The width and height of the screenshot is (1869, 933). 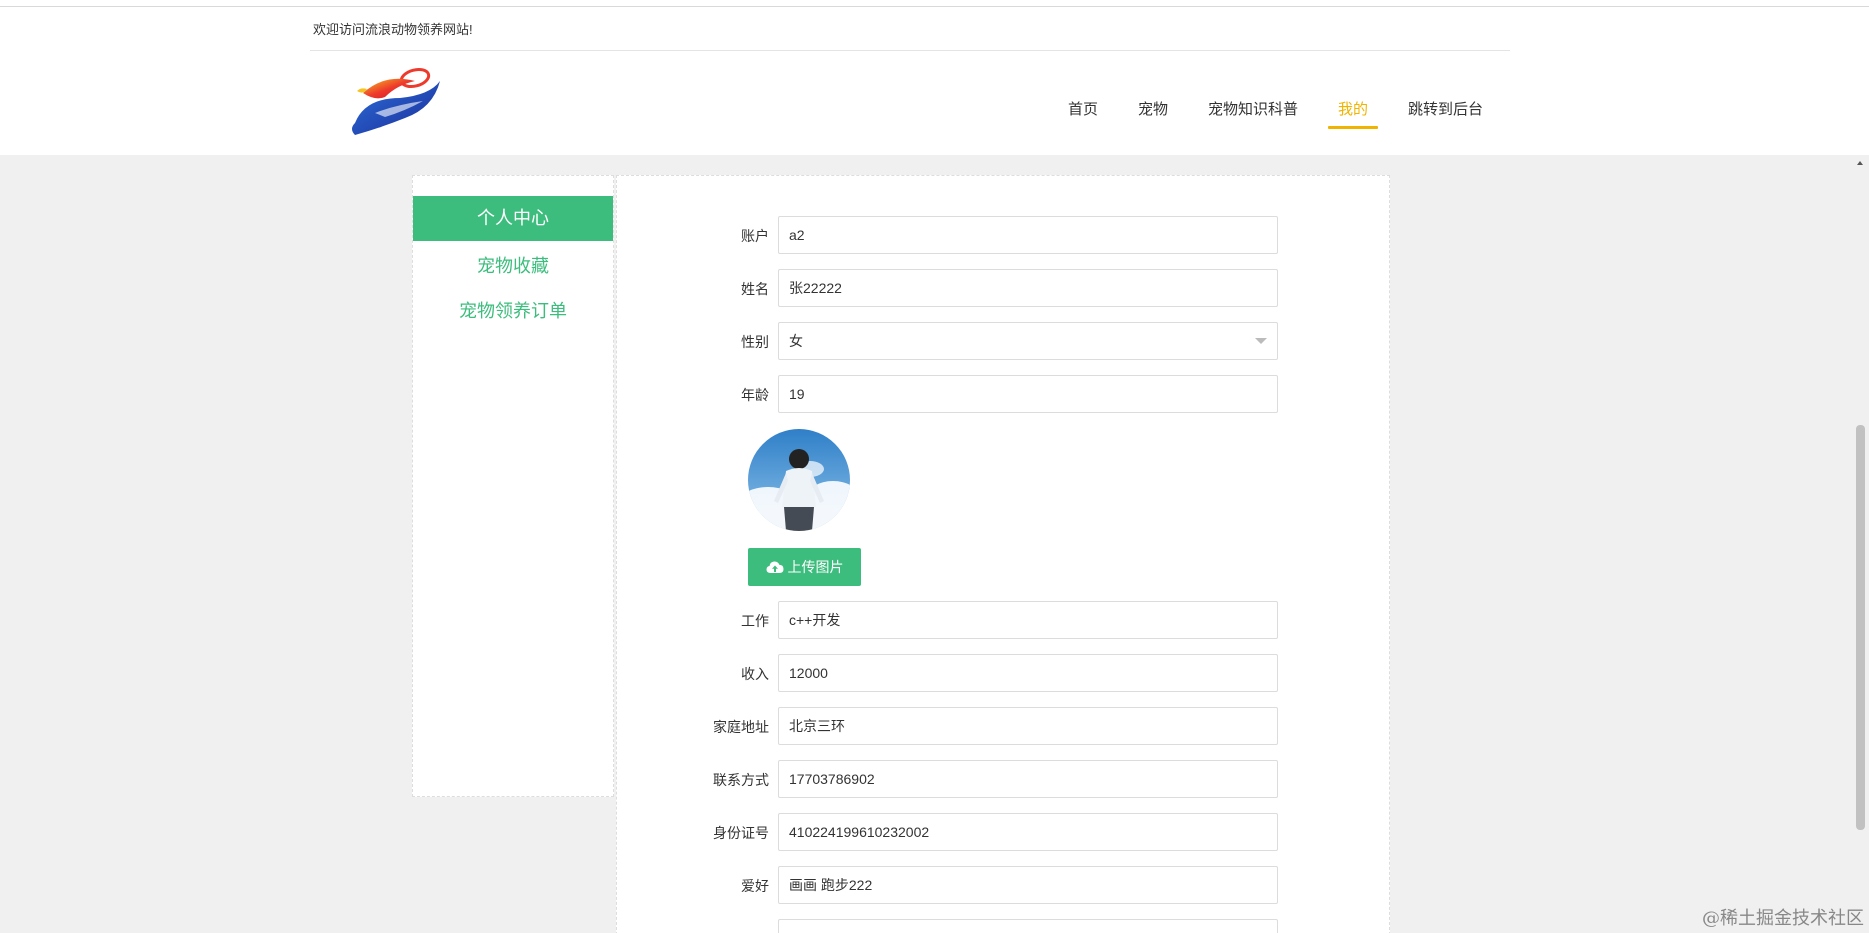 What do you see at coordinates (1445, 108) in the screenshot?
I see `nav-admin: 跳转到后台` at bounding box center [1445, 108].